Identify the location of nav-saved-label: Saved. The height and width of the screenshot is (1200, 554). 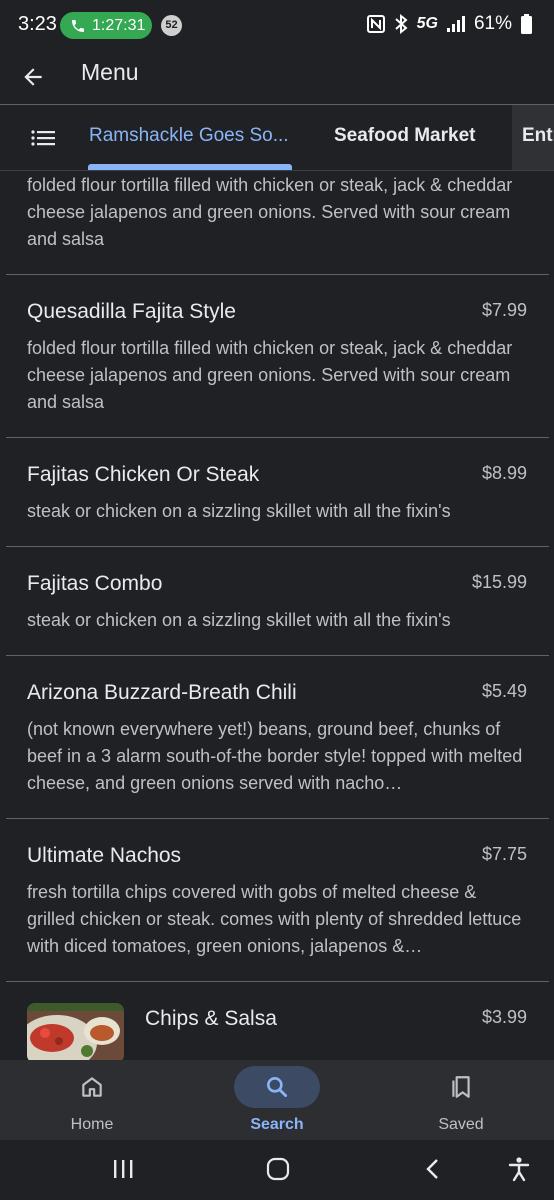
(461, 1124).